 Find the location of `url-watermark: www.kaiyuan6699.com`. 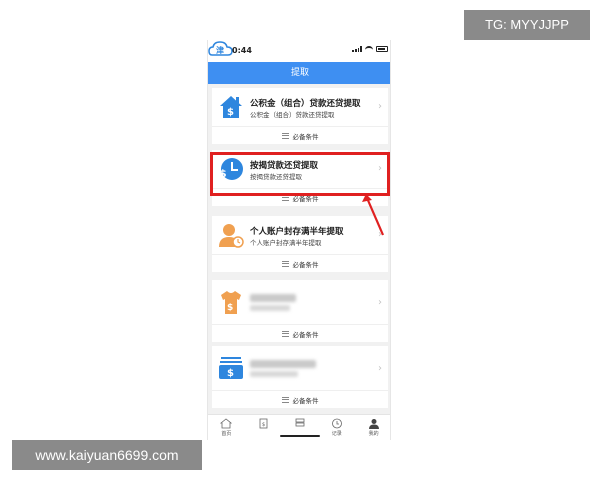

url-watermark: www.kaiyuan6699.com is located at coordinates (107, 455).